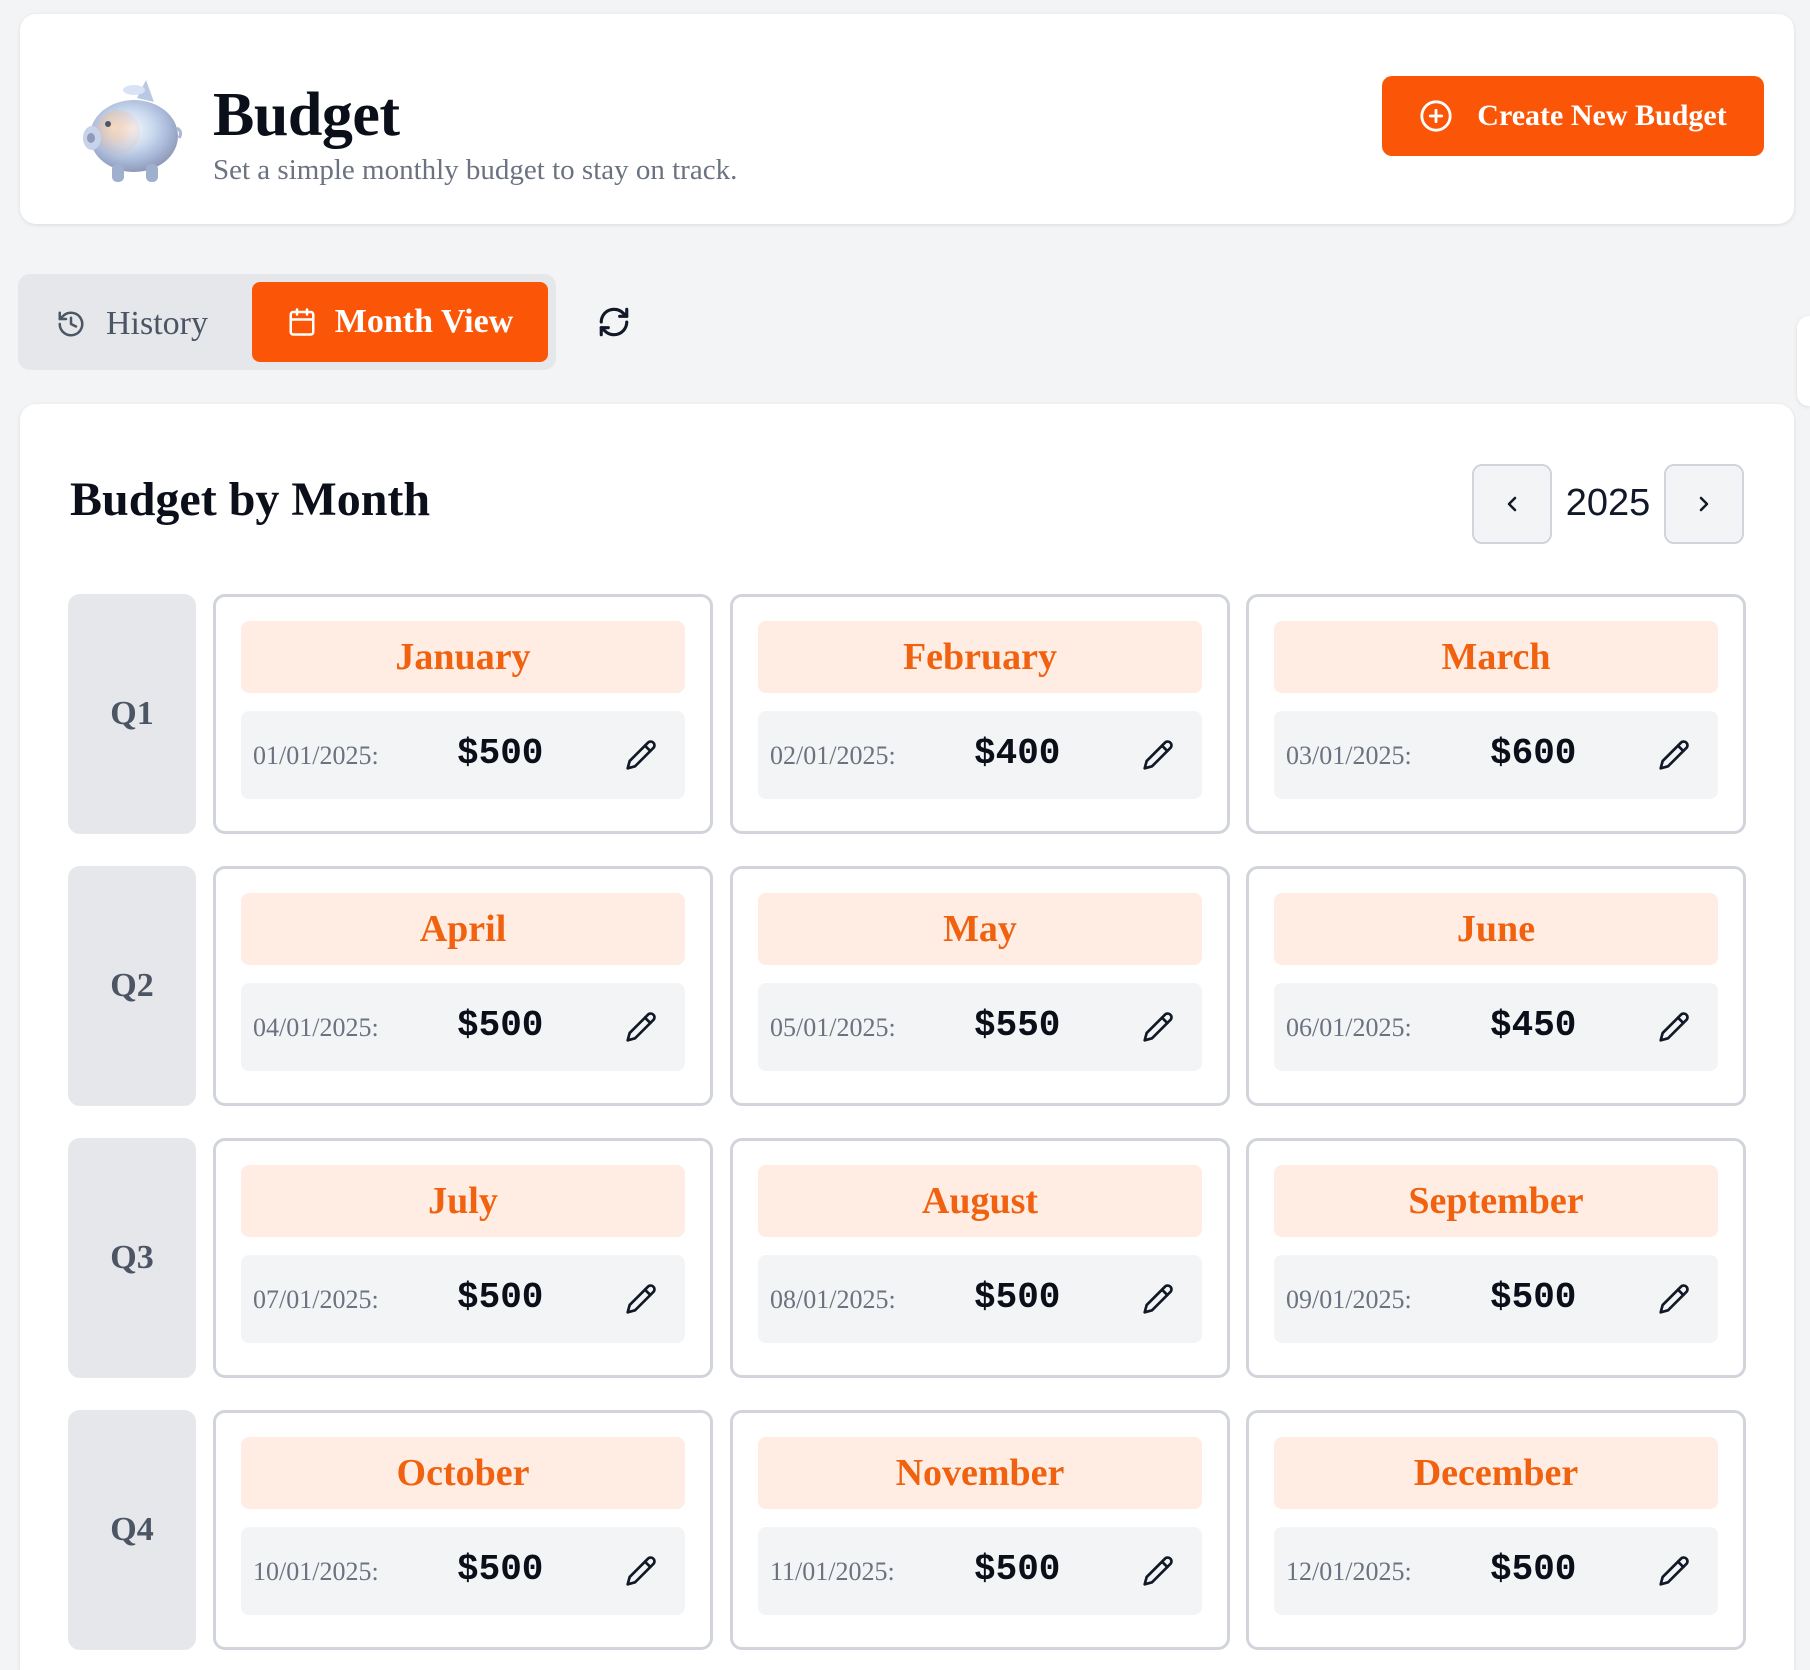  I want to click on month-date: 08/01/2025:, so click(833, 1299).